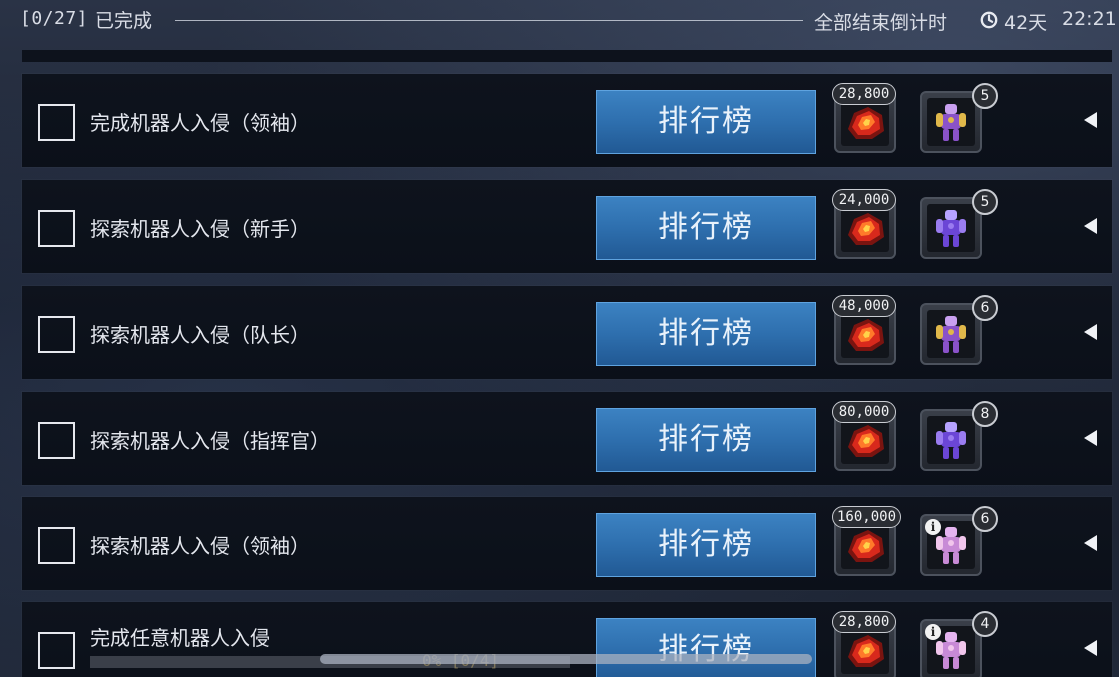 Image resolution: width=1119 pixels, height=677 pixels. Describe the element at coordinates (567, 226) in the screenshot. I see `task-row: 探索机器人入侵（新手） 排行榜 24,000 5` at that location.